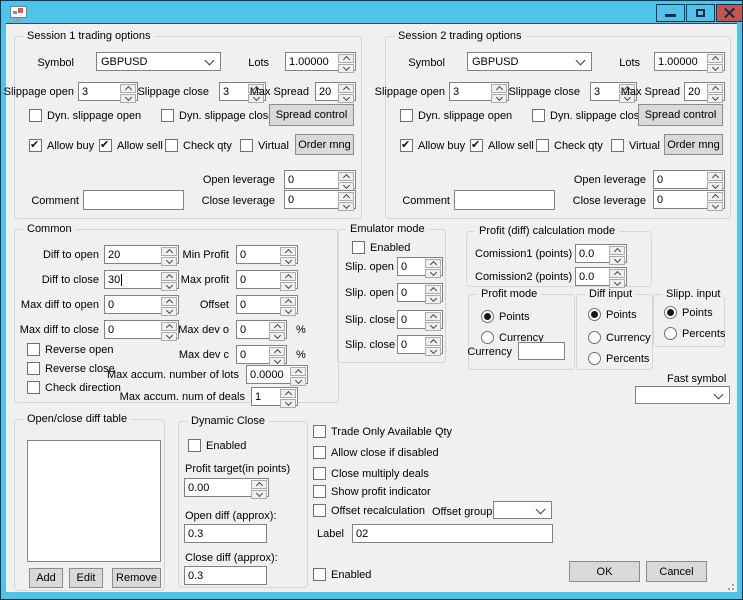  Describe the element at coordinates (382, 431) in the screenshot. I see `trade-only-available-qty-checkbox: Trade Only Available Qty` at that location.